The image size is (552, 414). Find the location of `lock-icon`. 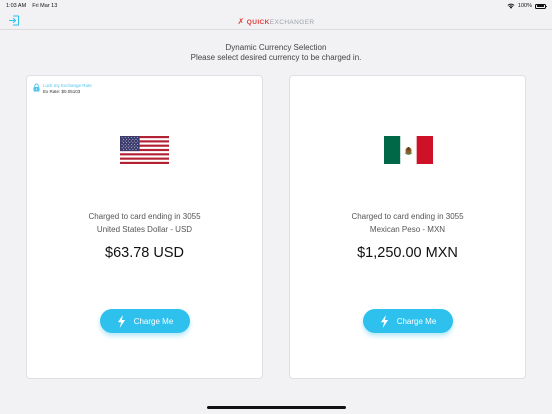

lock-icon is located at coordinates (36, 87).